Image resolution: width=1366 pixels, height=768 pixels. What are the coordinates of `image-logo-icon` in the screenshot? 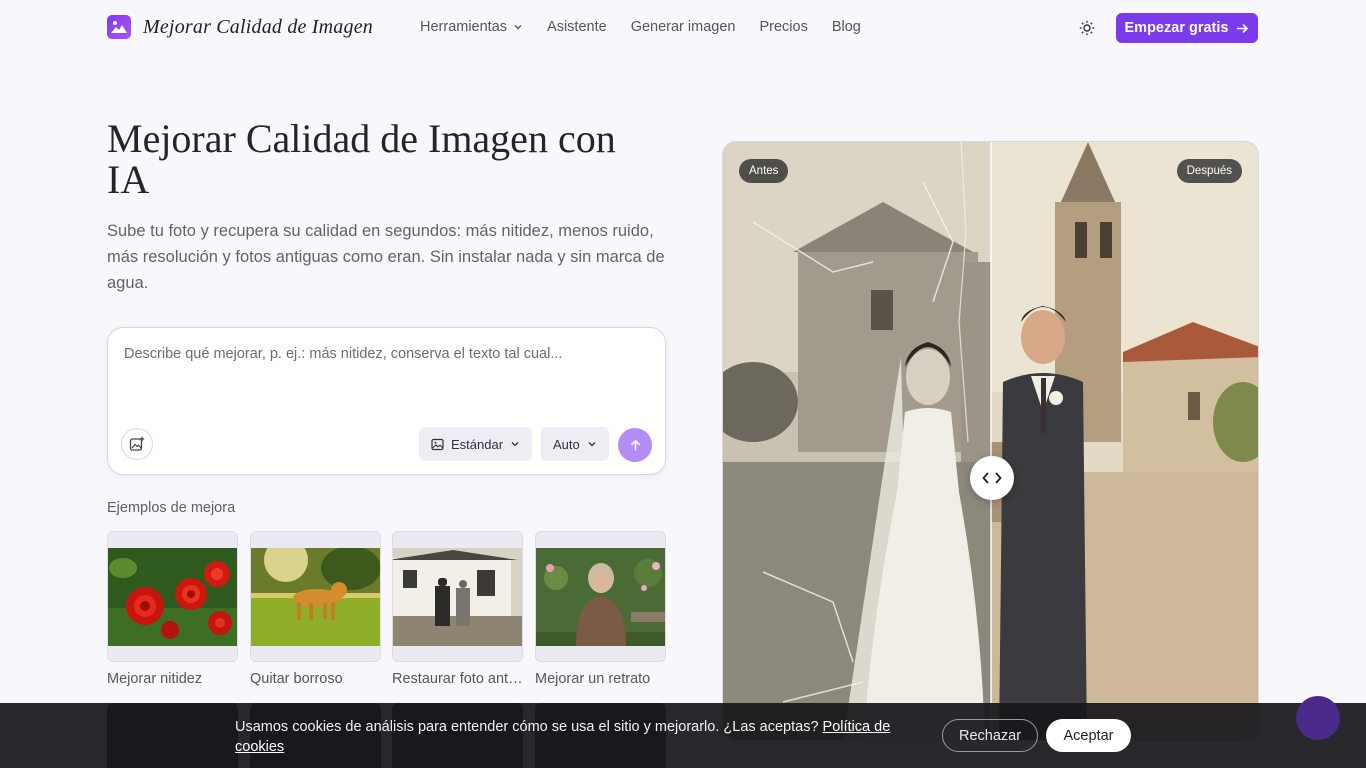 It's located at (119, 27).